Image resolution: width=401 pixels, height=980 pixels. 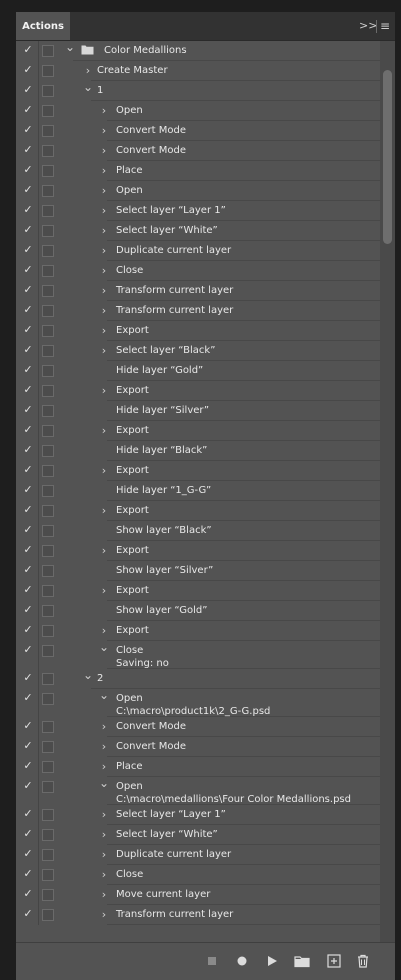 What do you see at coordinates (198, 371) in the screenshot?
I see `action-row: ✓ Hide layer “Gold”` at bounding box center [198, 371].